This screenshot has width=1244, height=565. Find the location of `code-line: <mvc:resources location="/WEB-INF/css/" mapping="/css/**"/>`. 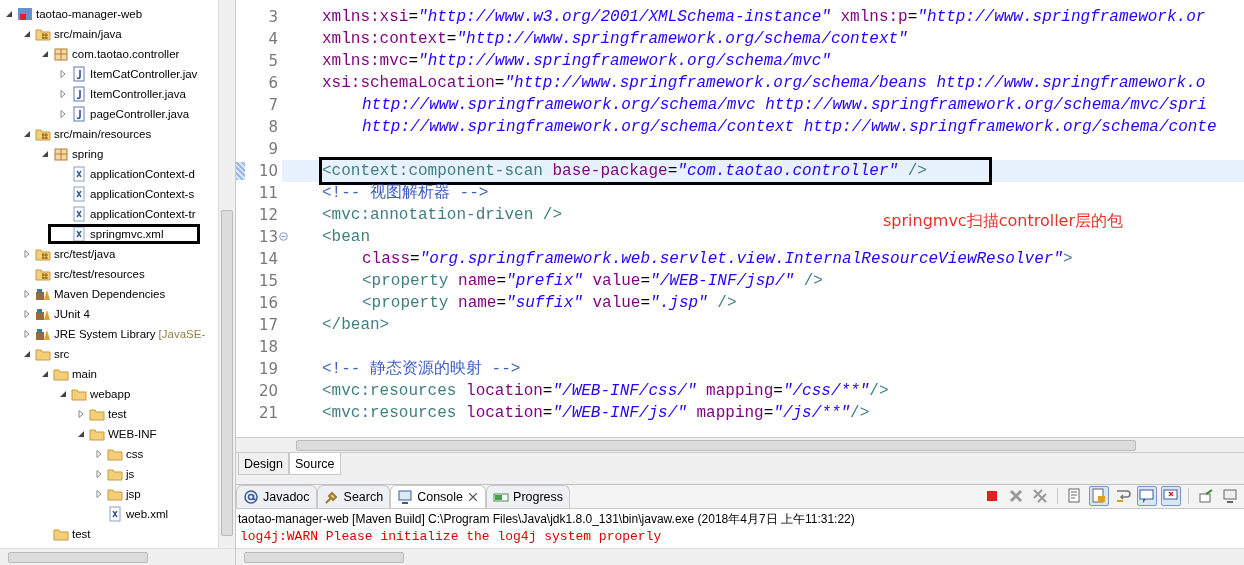

code-line: <mvc:resources location="/WEB-INF/css/" mapping="/css/**"/> is located at coordinates (605, 391).